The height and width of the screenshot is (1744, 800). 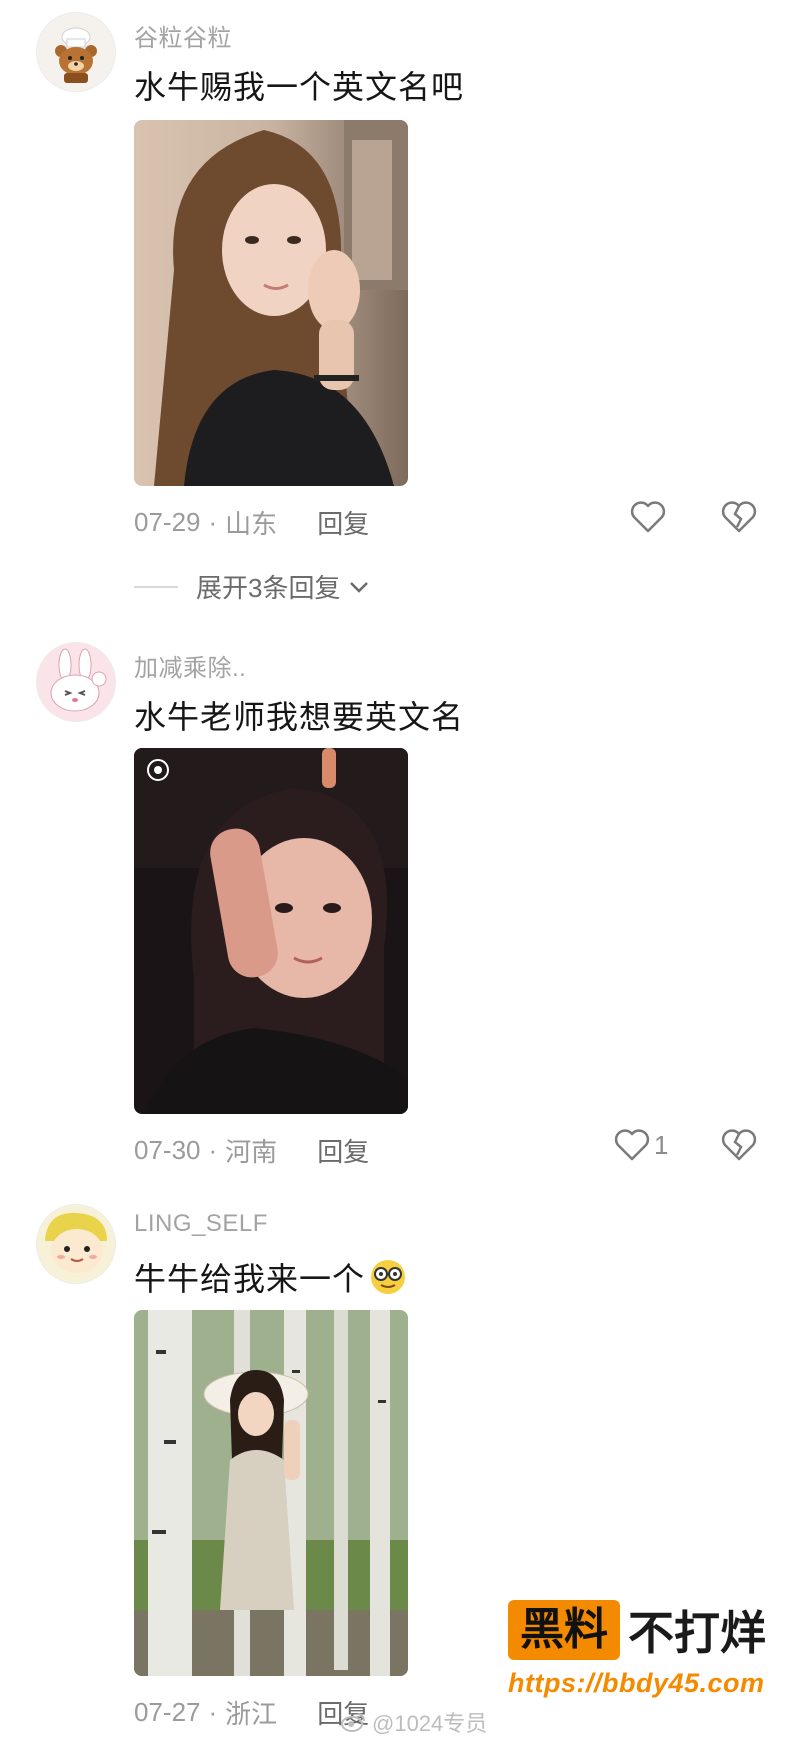 I want to click on watermark-text: @1024专员, so click(x=430, y=1723).